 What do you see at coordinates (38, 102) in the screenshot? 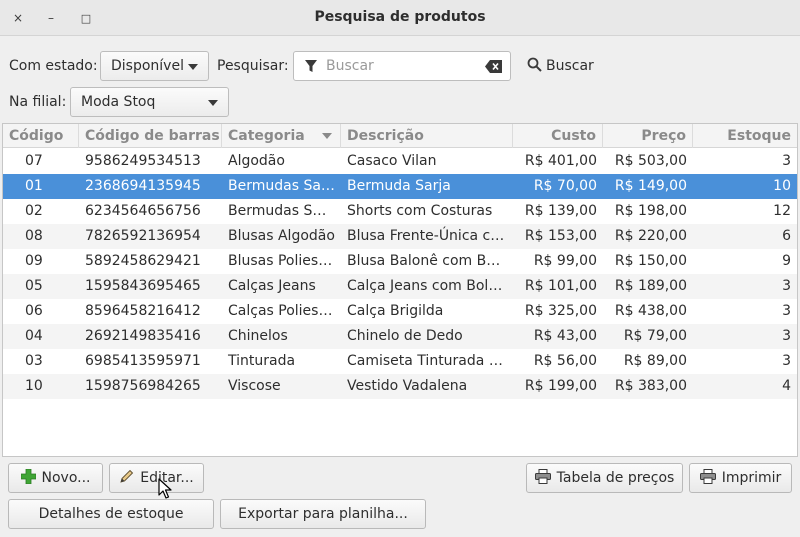
I see `branch-label: Na filial:` at bounding box center [38, 102].